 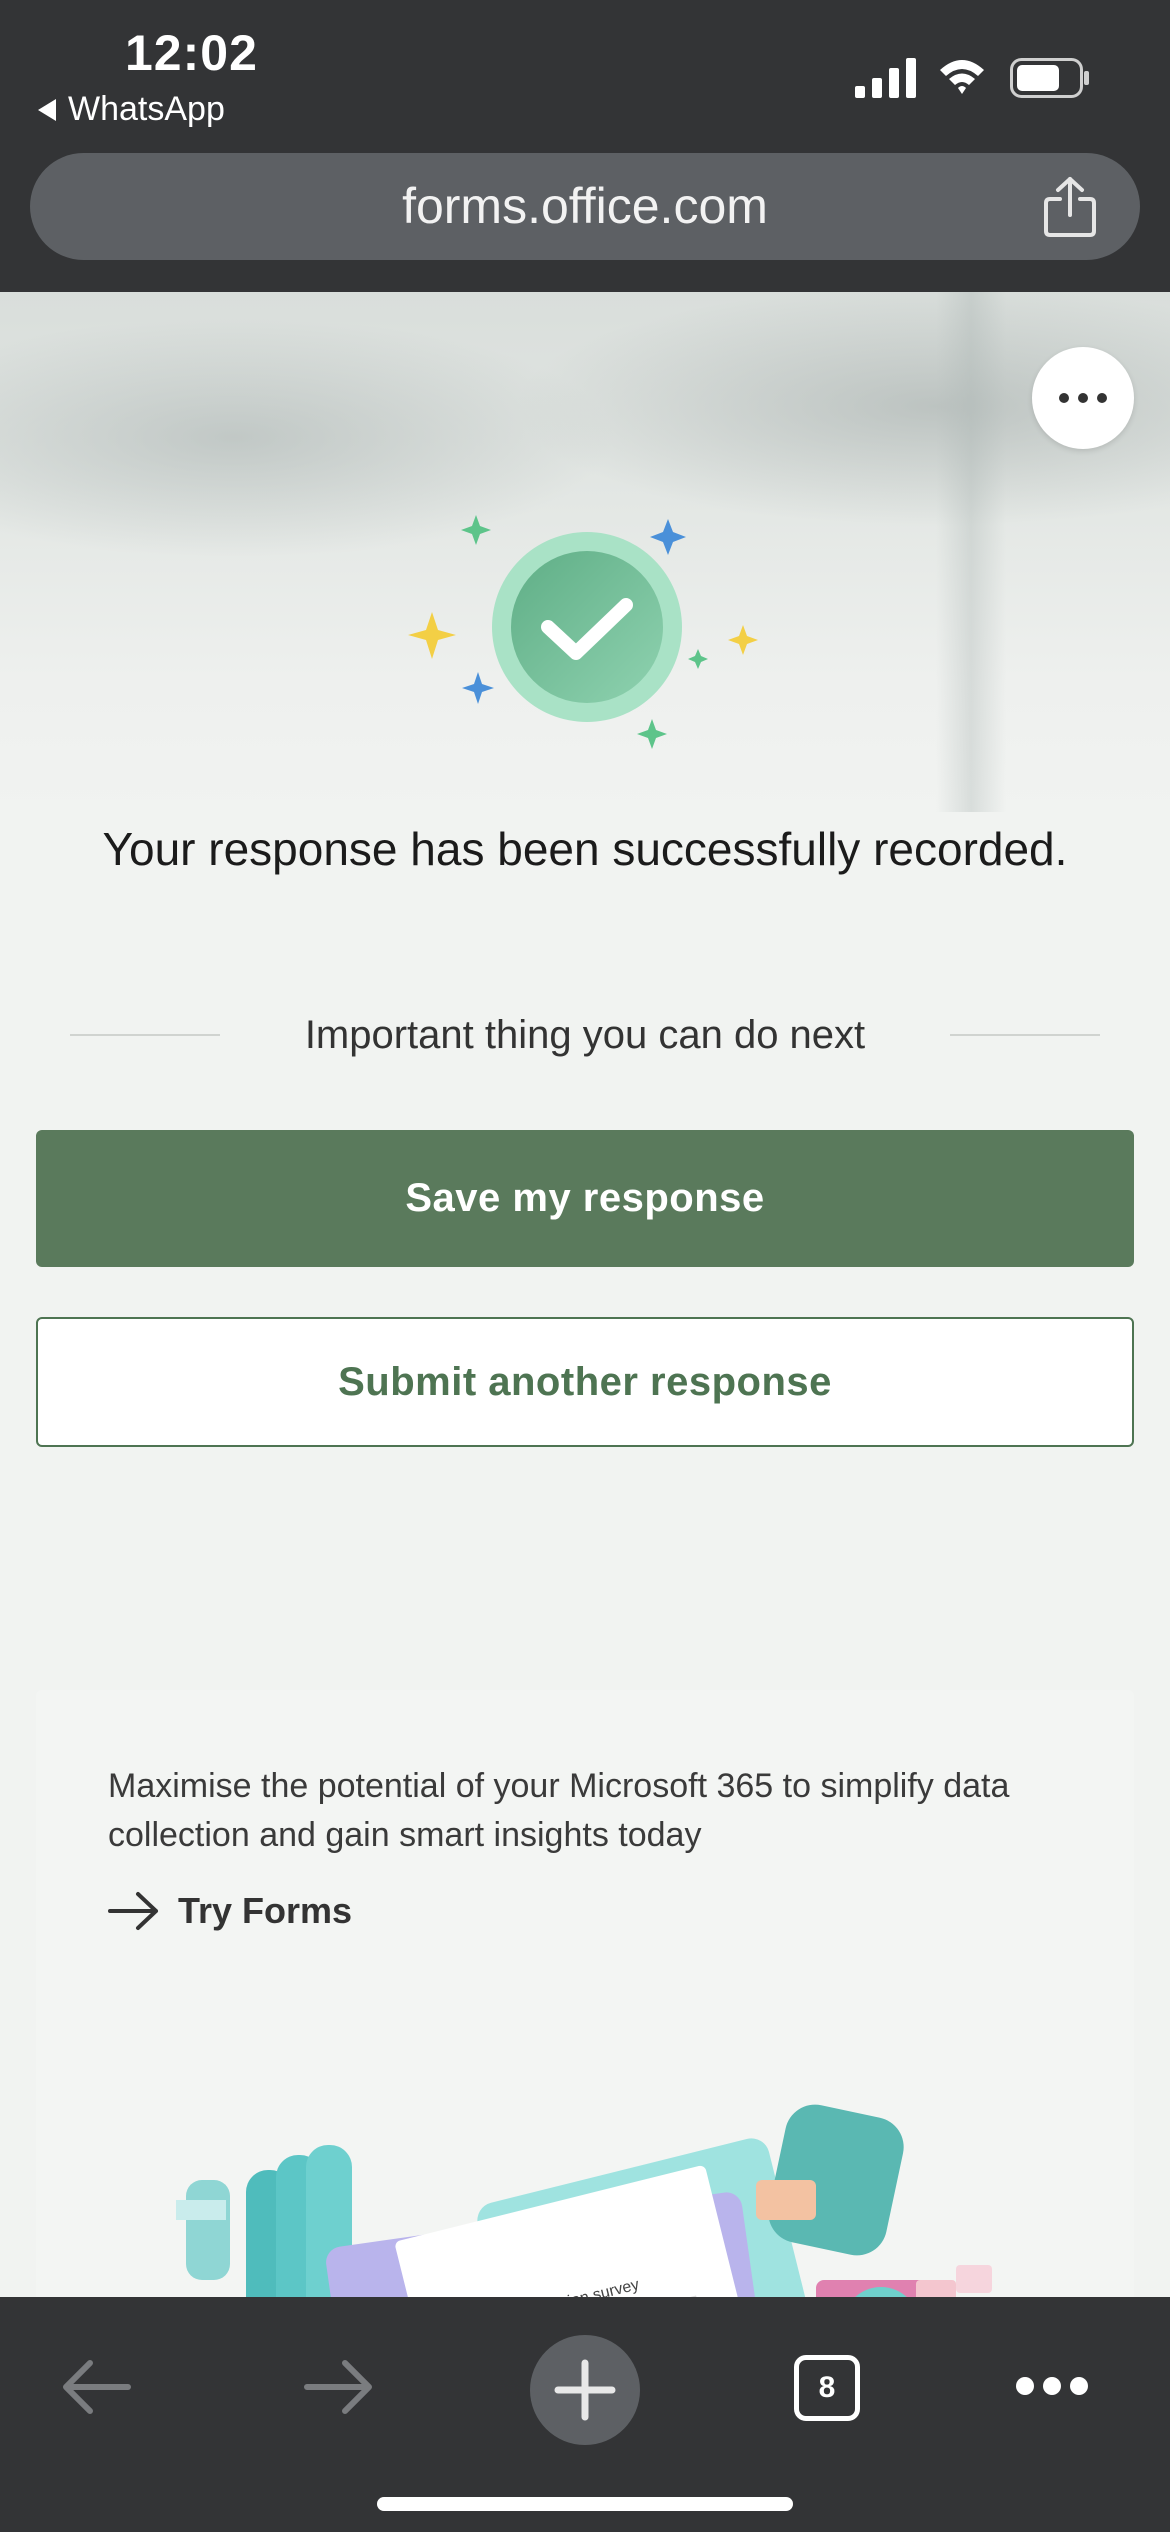 I want to click on url-text: forms.office.com, so click(x=585, y=206).